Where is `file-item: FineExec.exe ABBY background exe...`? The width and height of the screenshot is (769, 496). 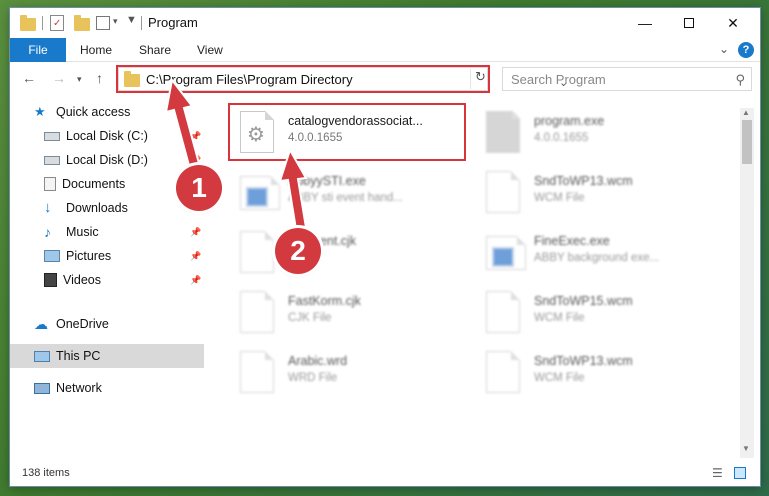
file-item: FineExec.exe ABBY background exe... is located at coordinates (598, 253).